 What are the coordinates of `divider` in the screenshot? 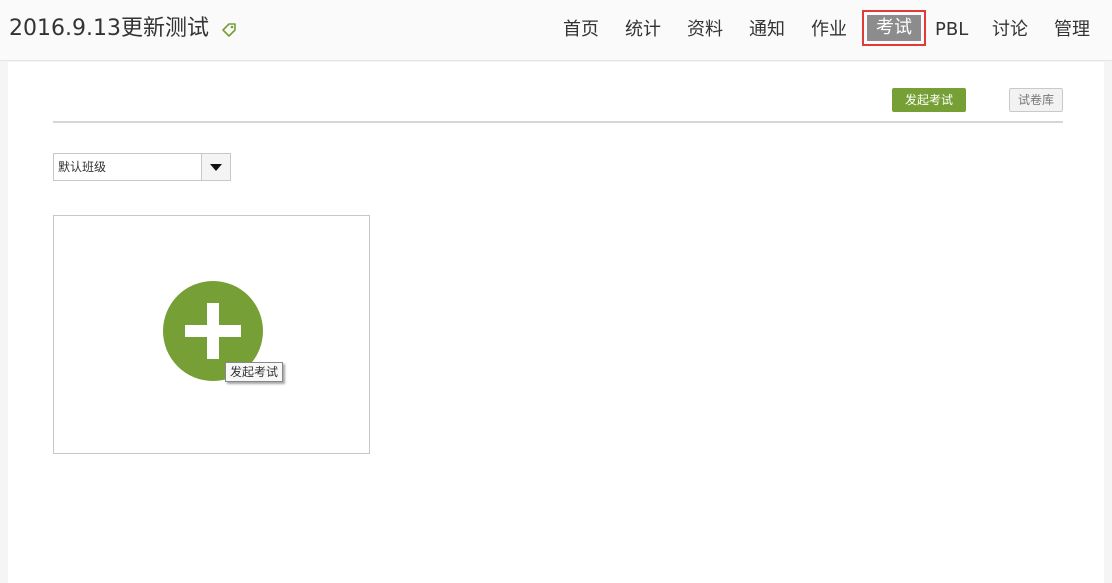 It's located at (558, 122).